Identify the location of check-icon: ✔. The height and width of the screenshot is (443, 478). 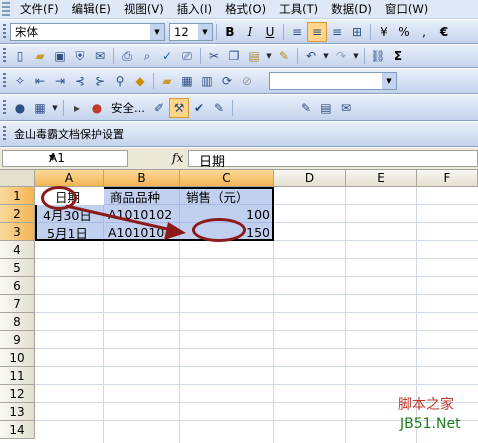
(199, 108).